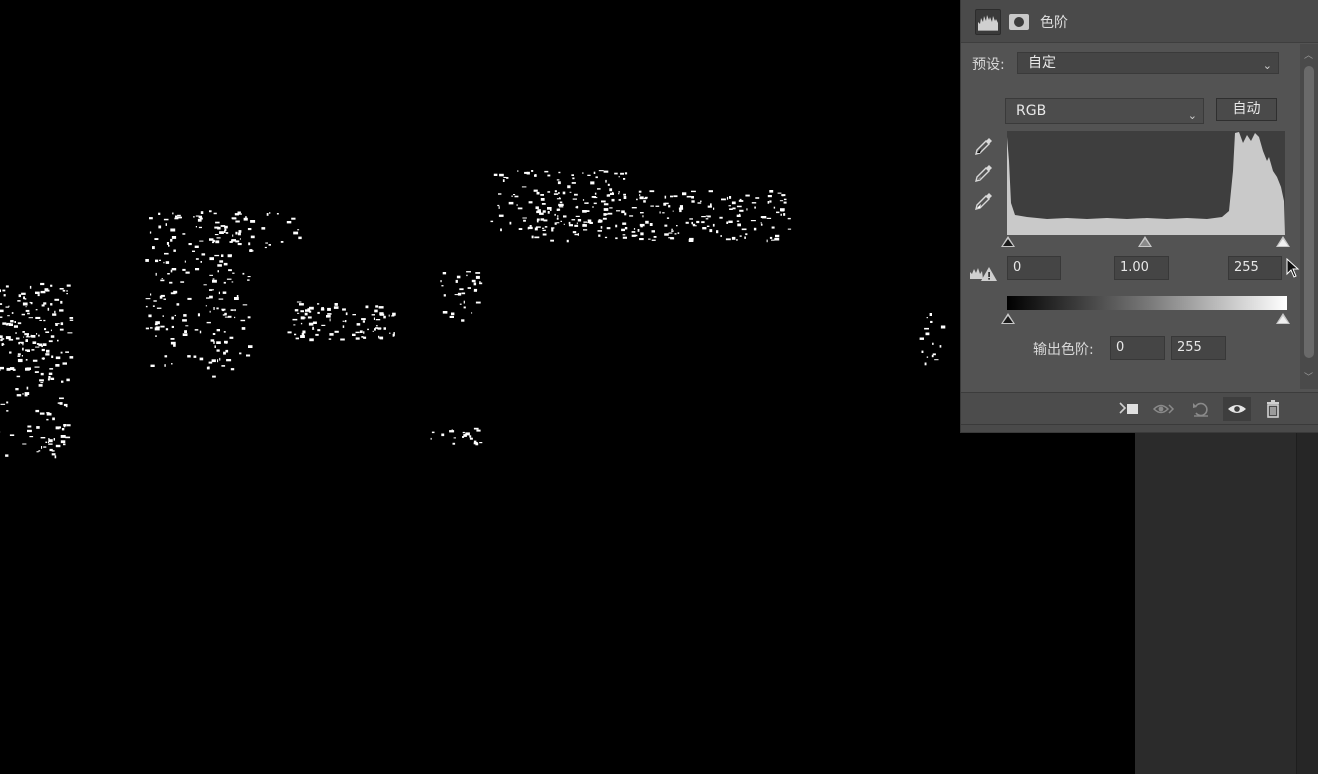 Image resolution: width=1318 pixels, height=774 pixels. Describe the element at coordinates (1008, 318) in the screenshot. I see `output-black-handle` at that location.